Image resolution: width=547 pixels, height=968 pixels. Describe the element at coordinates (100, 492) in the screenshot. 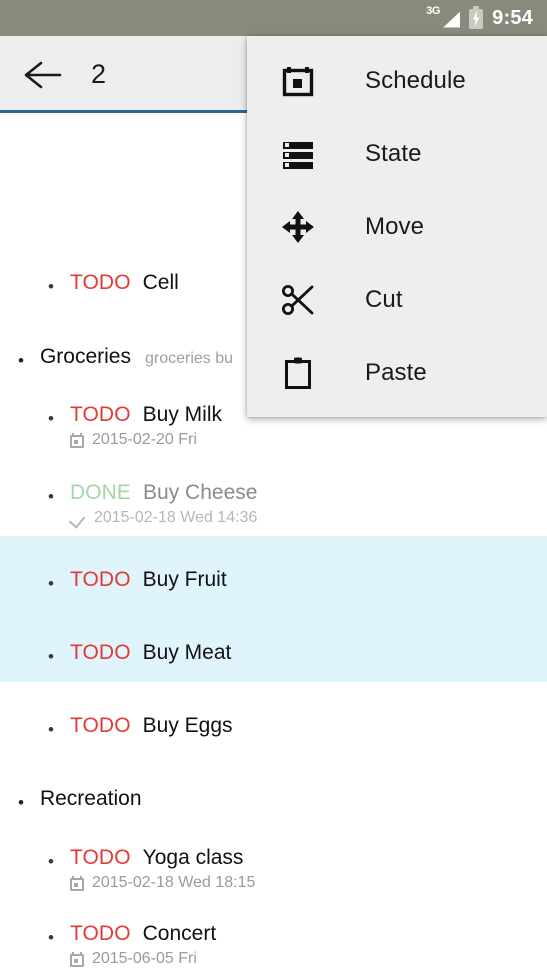

I see `note-state-keyword: DONE` at that location.